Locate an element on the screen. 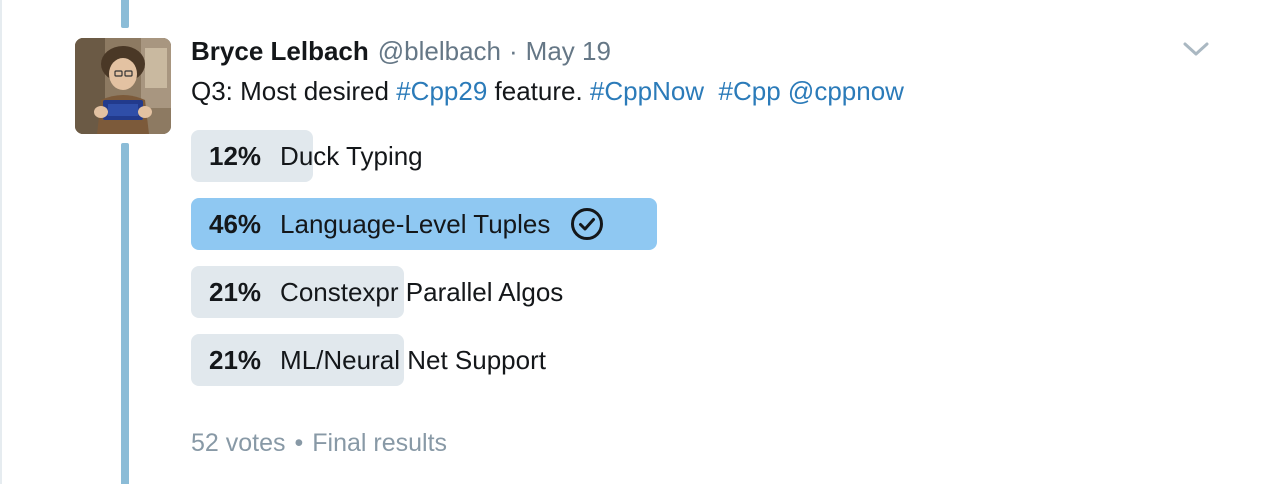 The height and width of the screenshot is (484, 1278). thread-line-top is located at coordinates (125, 14).